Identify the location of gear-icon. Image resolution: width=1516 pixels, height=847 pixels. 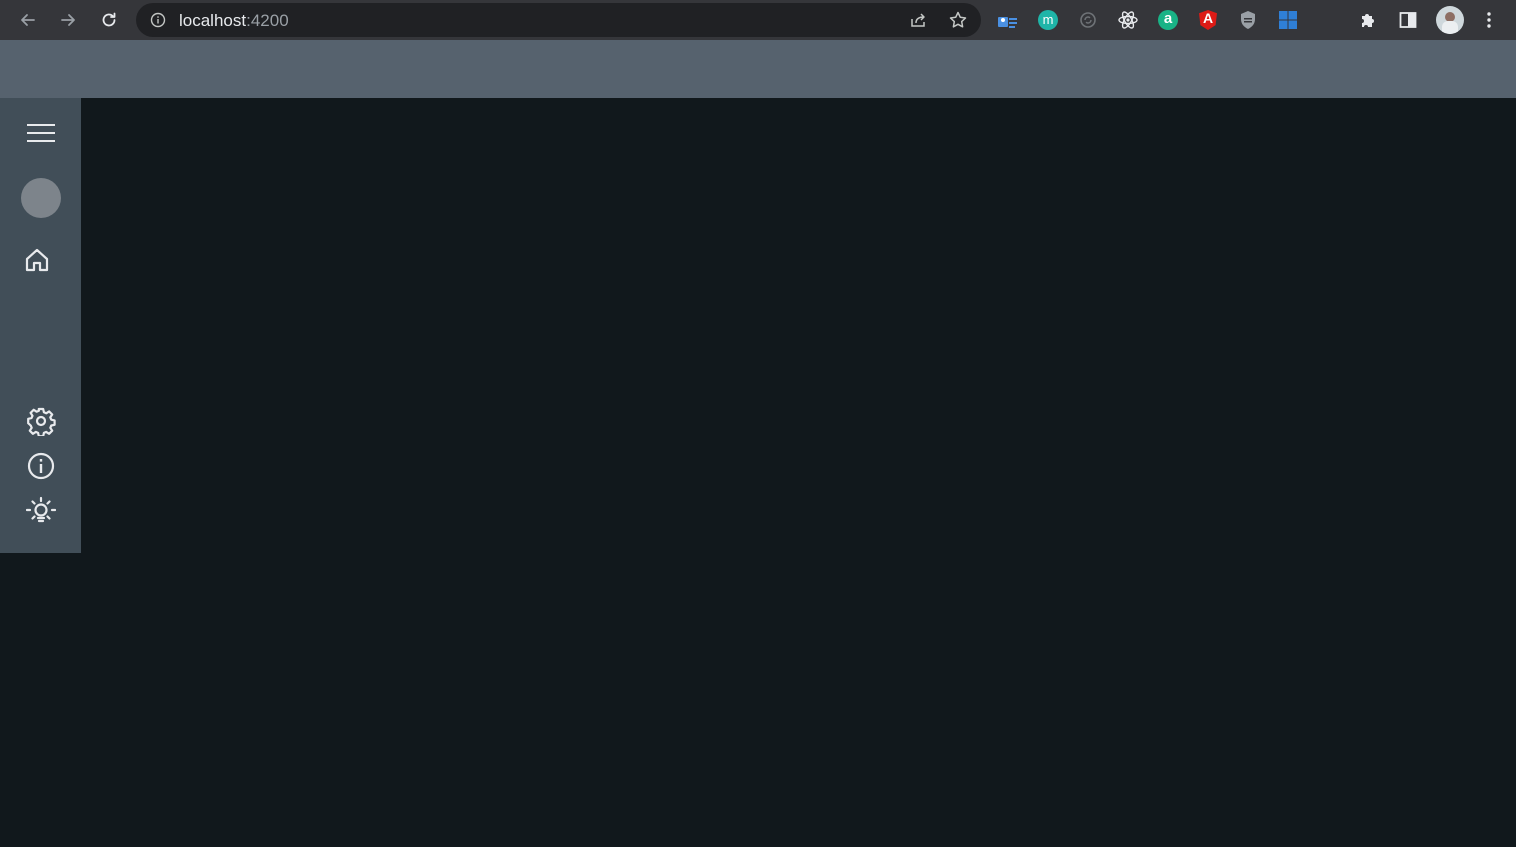
(41, 421).